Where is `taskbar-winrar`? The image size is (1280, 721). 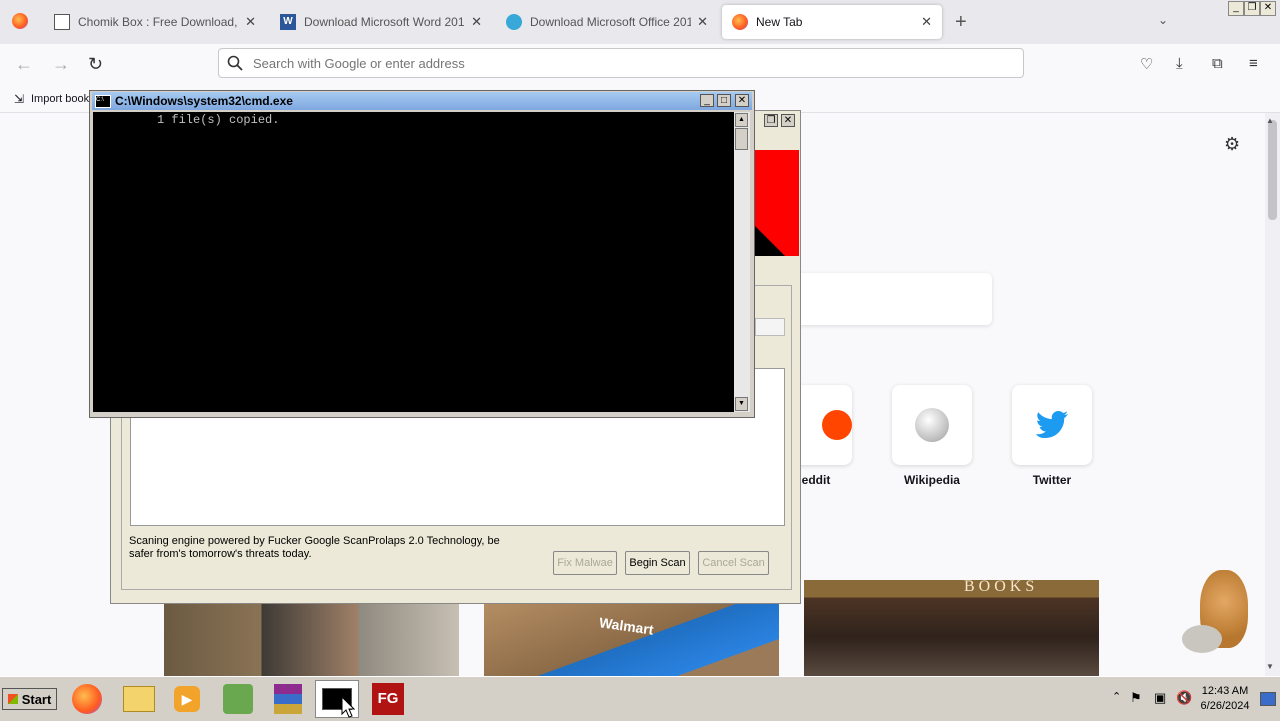
taskbar-winrar is located at coordinates (288, 699).